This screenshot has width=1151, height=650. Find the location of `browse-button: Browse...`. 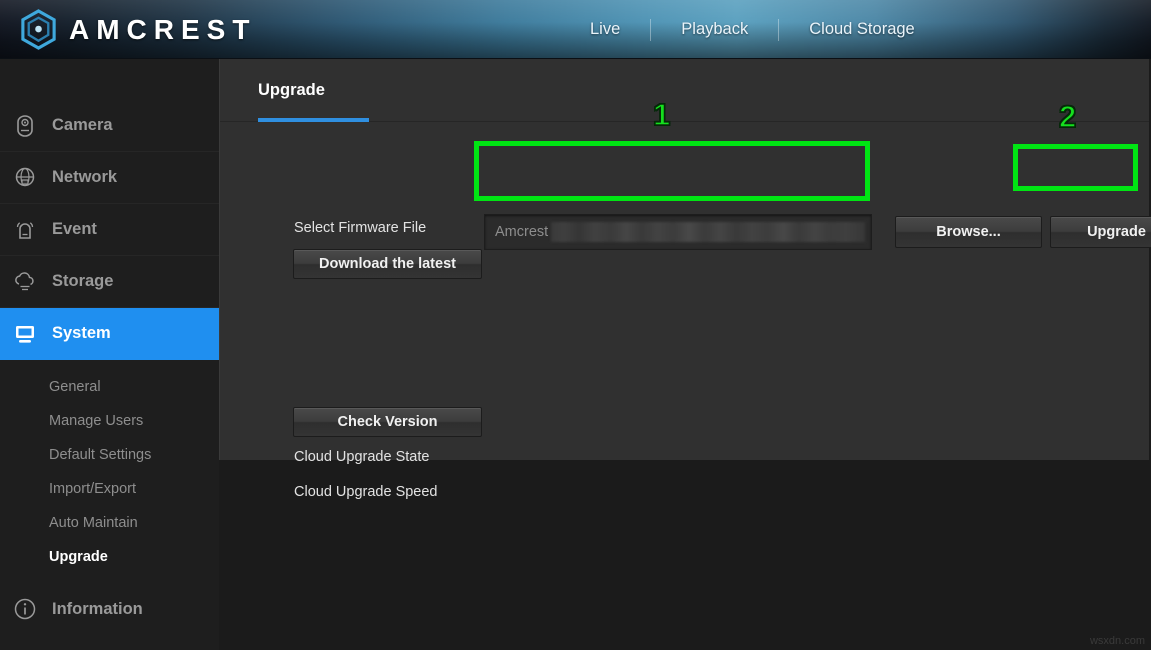

browse-button: Browse... is located at coordinates (968, 232).